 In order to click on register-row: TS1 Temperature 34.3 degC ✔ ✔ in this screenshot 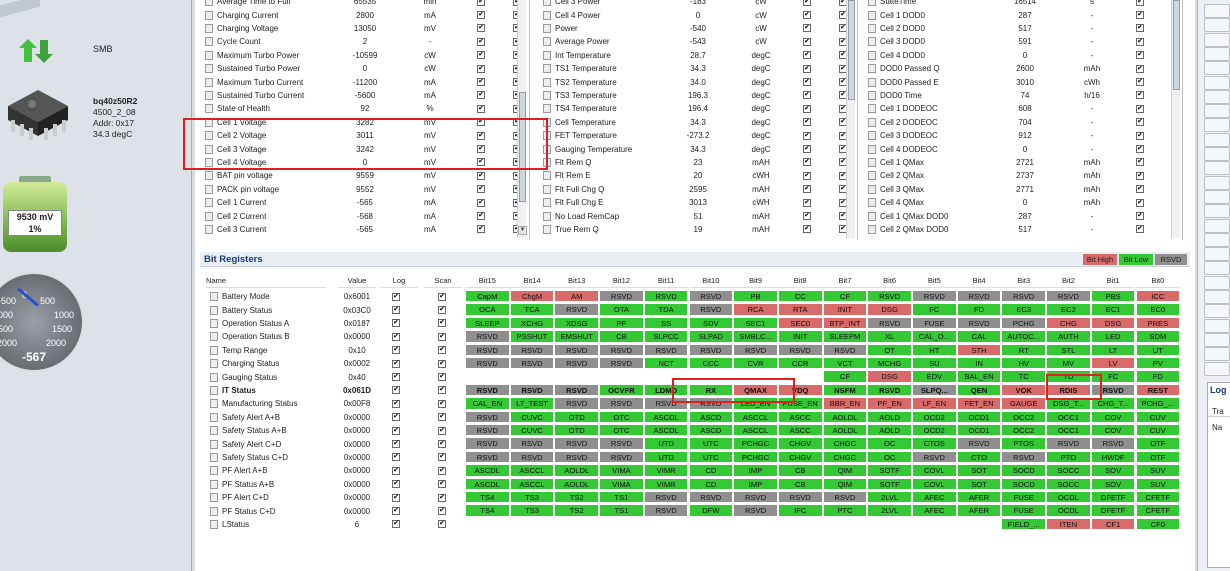, I will do `click(695, 68)`.